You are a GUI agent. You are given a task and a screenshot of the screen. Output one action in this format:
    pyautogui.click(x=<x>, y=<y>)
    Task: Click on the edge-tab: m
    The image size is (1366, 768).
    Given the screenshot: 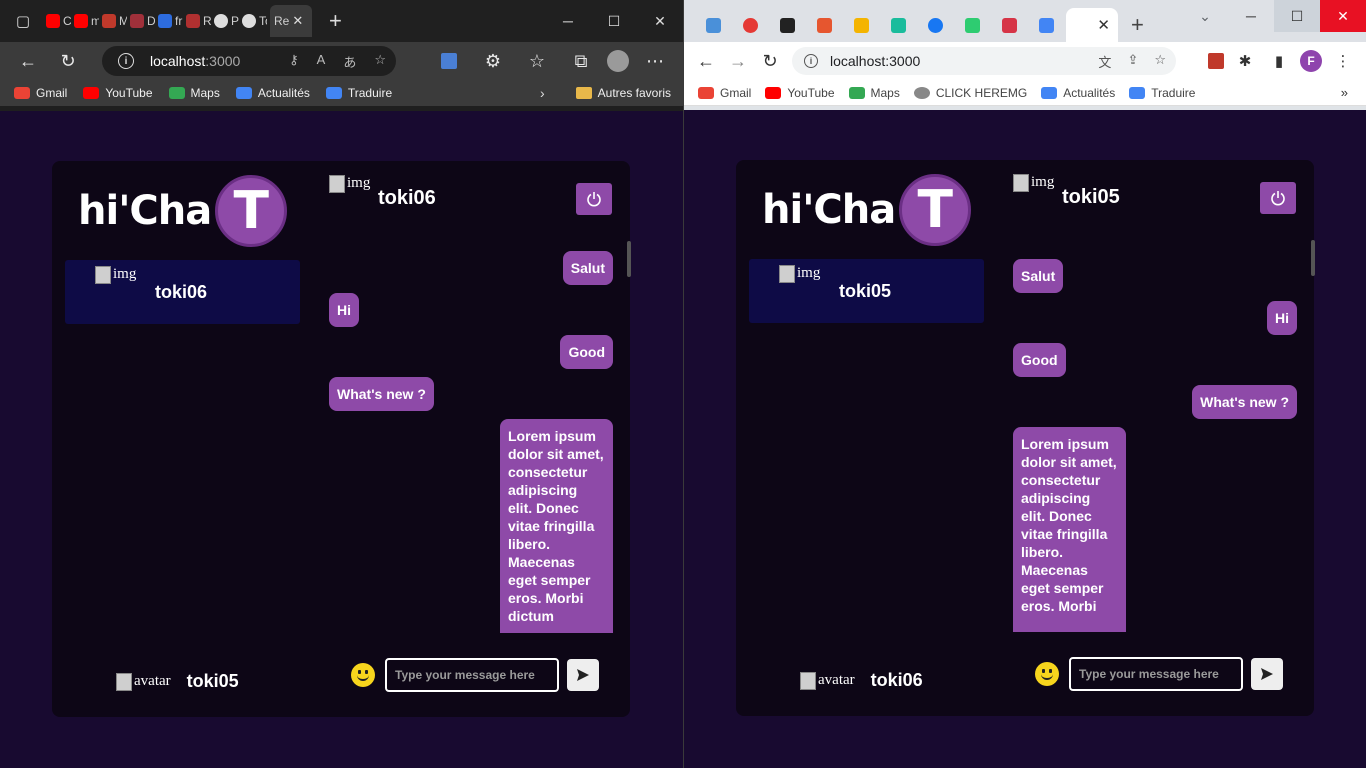 What is the action you would take?
    pyautogui.click(x=86, y=21)
    